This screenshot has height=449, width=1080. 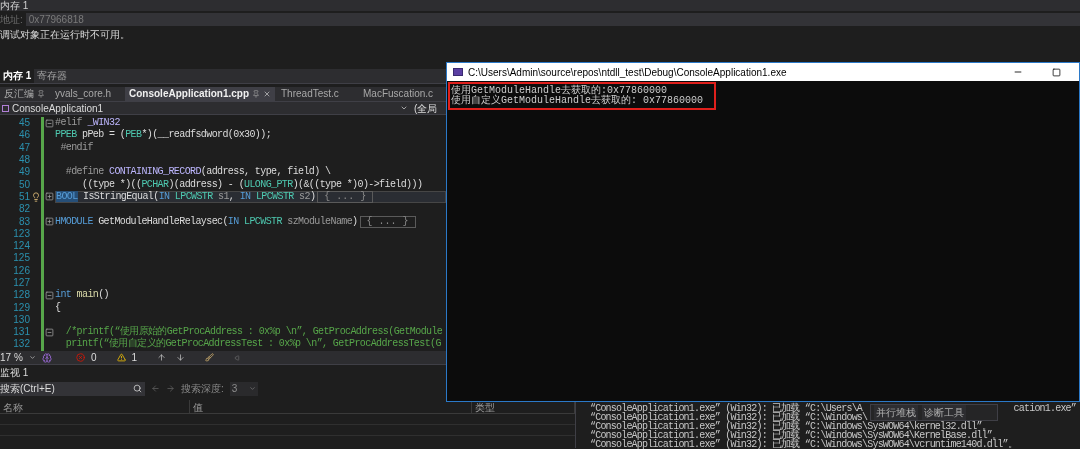 I want to click on code-text: HMODULE GetModuleHandleRelaysec(IN LPCWSTR szModuleName), so click(x=206, y=221).